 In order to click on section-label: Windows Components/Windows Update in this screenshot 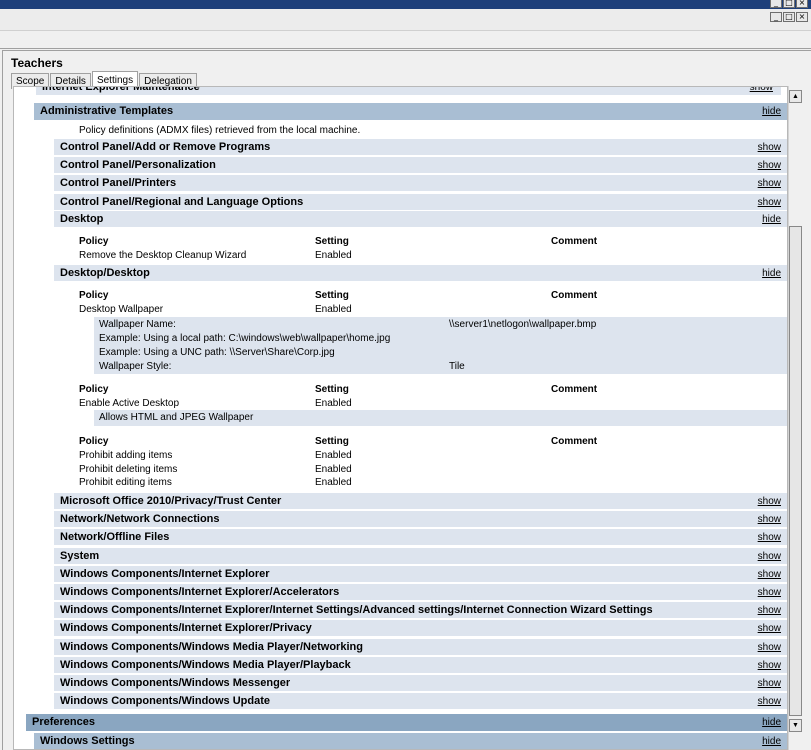, I will do `click(165, 701)`.